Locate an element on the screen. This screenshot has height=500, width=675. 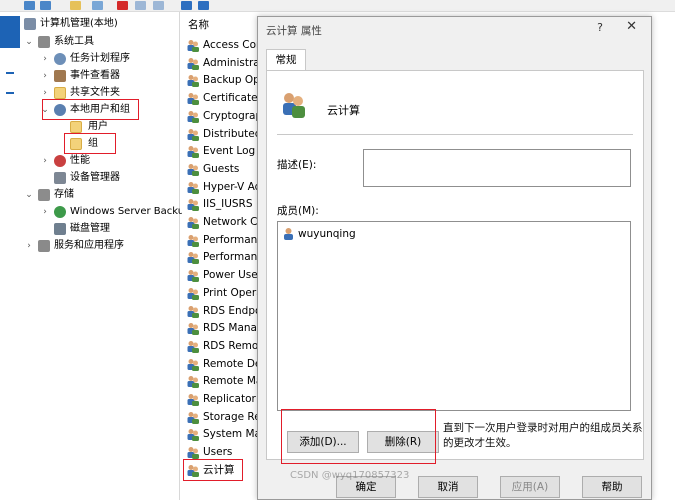
dialog-title: 云计算 属性 is located at coordinates (294, 31).